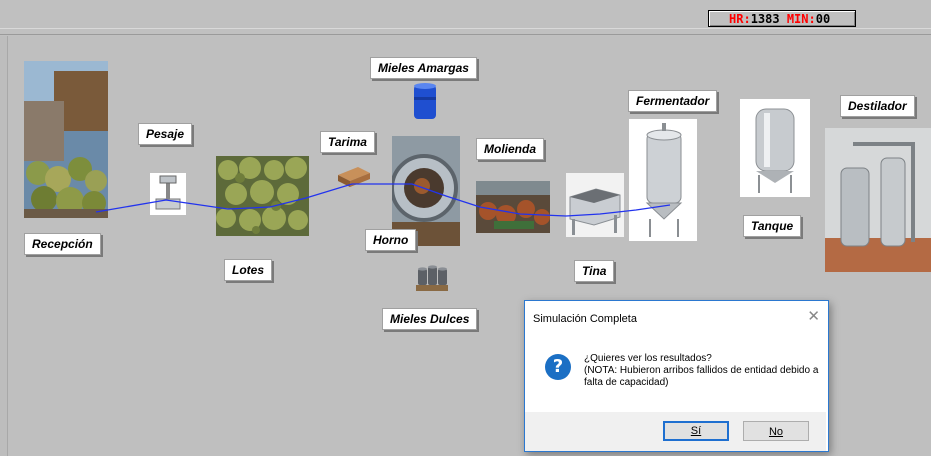 The image size is (931, 456). Describe the element at coordinates (673, 101) in the screenshot. I see `label-fermentador: Fermentador` at that location.